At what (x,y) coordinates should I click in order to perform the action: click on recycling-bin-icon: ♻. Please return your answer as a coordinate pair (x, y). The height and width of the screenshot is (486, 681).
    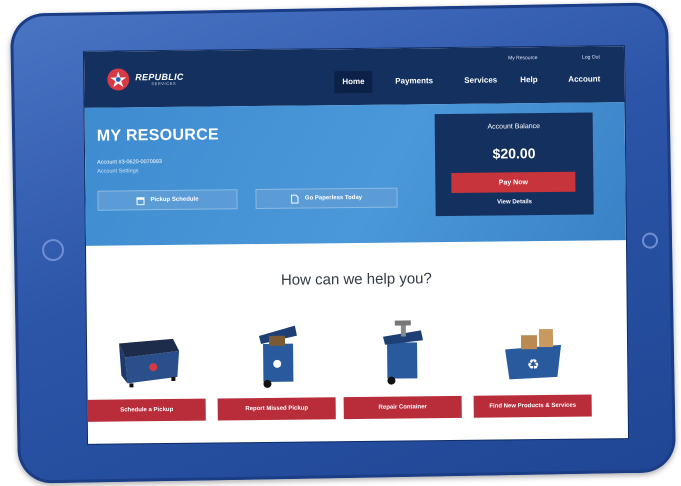
    Looking at the image, I should click on (532, 351).